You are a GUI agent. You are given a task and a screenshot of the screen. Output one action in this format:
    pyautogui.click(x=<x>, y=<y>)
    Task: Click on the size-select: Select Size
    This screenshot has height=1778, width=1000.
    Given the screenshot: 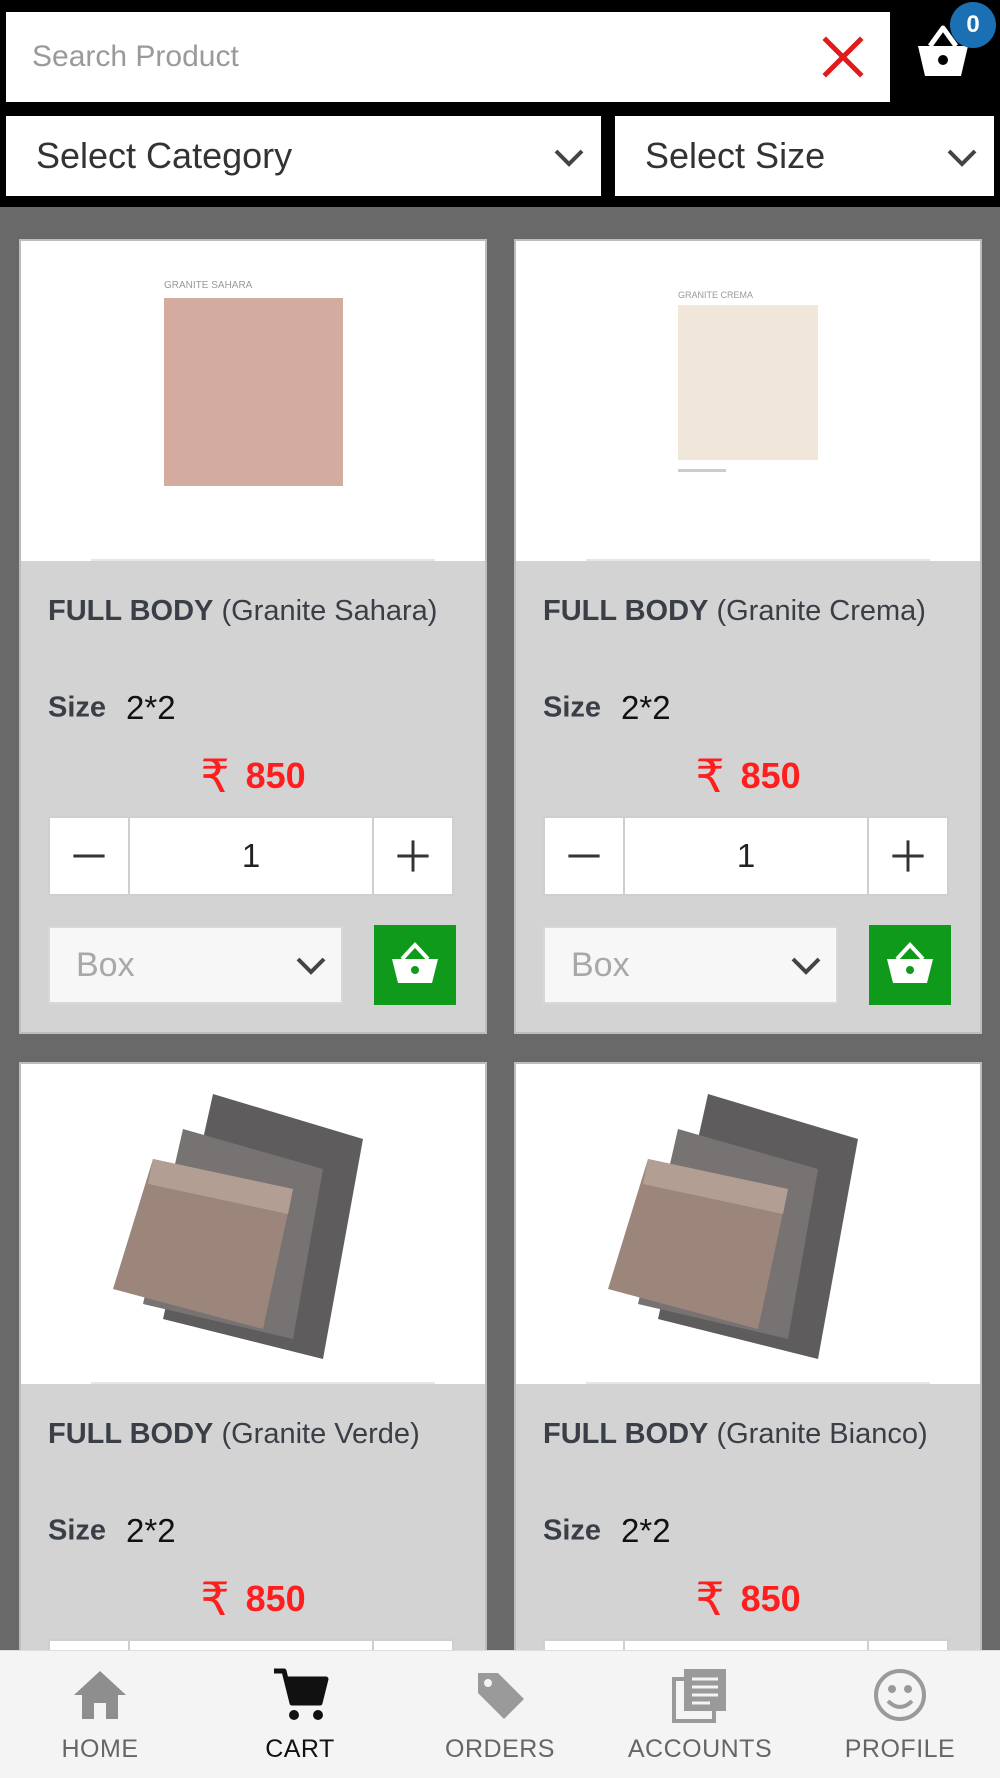 What is the action you would take?
    pyautogui.click(x=804, y=156)
    